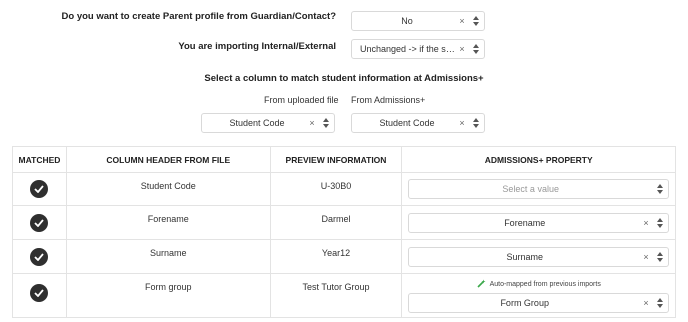 Image resolution: width=688 pixels, height=322 pixels. I want to click on admissions-column-select: Student Code ×, so click(418, 123).